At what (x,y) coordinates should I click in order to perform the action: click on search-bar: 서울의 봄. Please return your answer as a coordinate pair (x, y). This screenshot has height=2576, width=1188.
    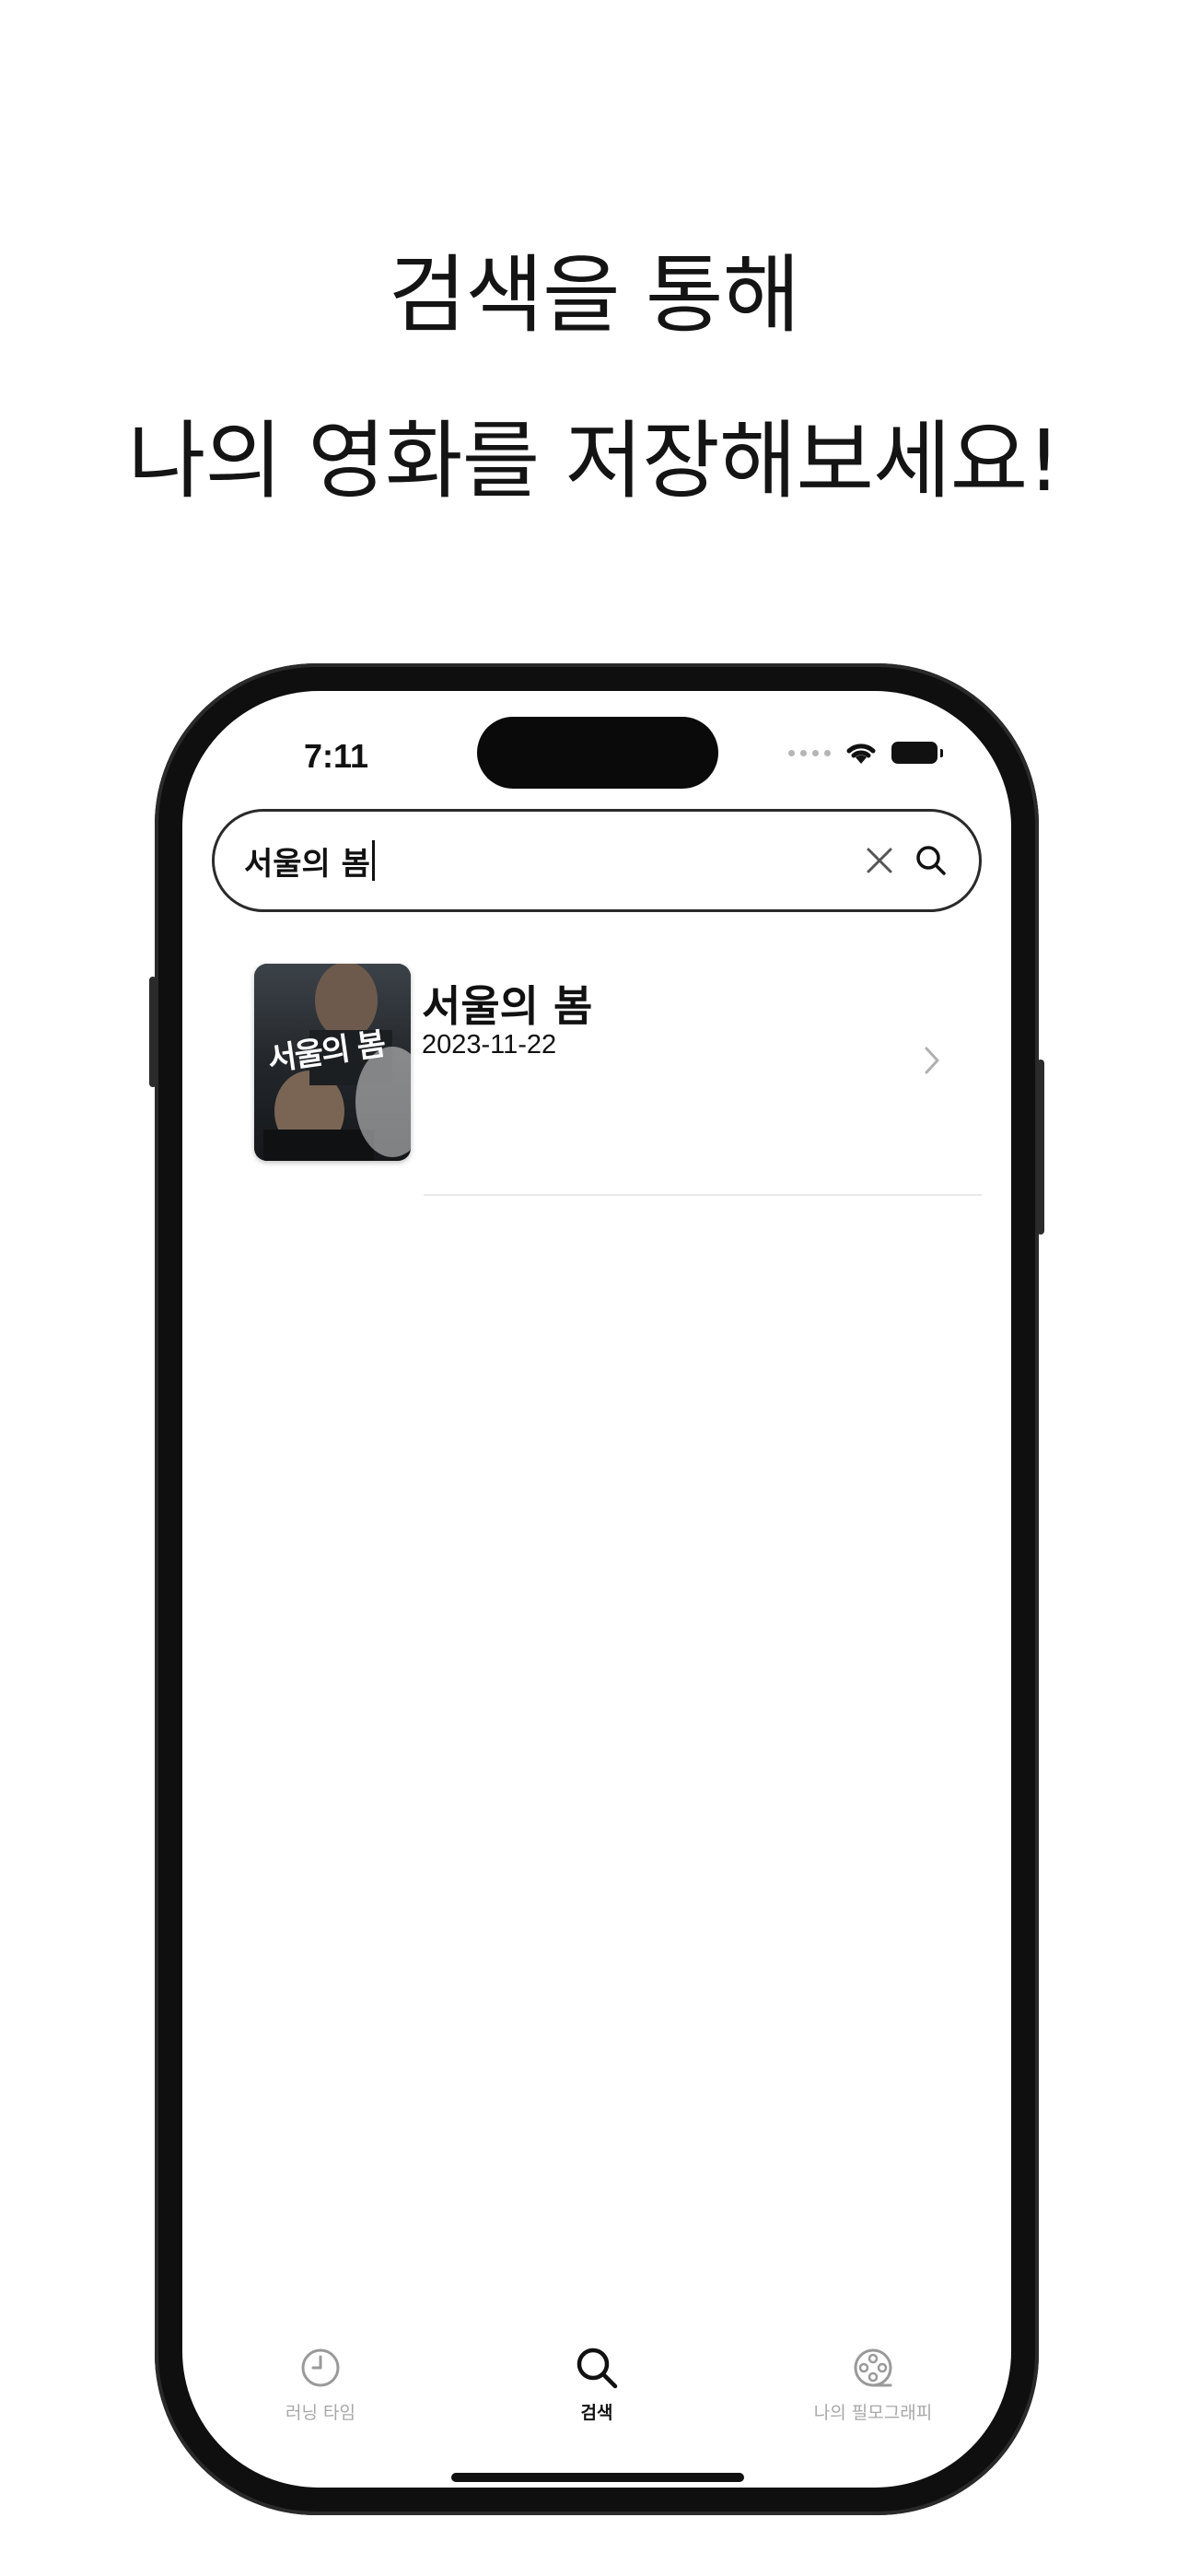
    Looking at the image, I should click on (597, 860).